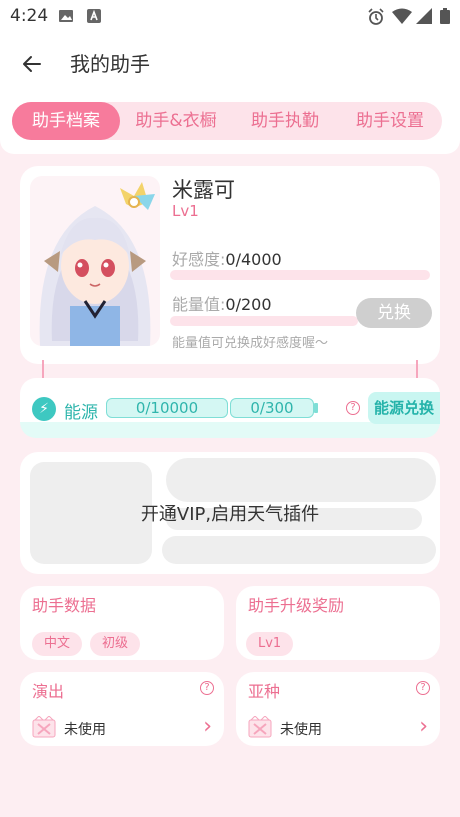 The image size is (460, 817). I want to click on assistant-level: Lv1, so click(185, 211).